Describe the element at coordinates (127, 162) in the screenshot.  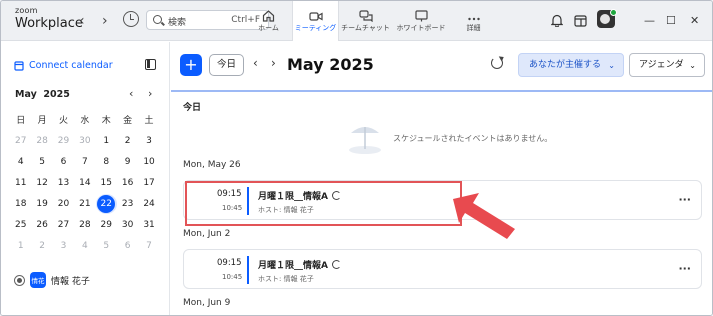
I see `calendar-day: 9` at that location.